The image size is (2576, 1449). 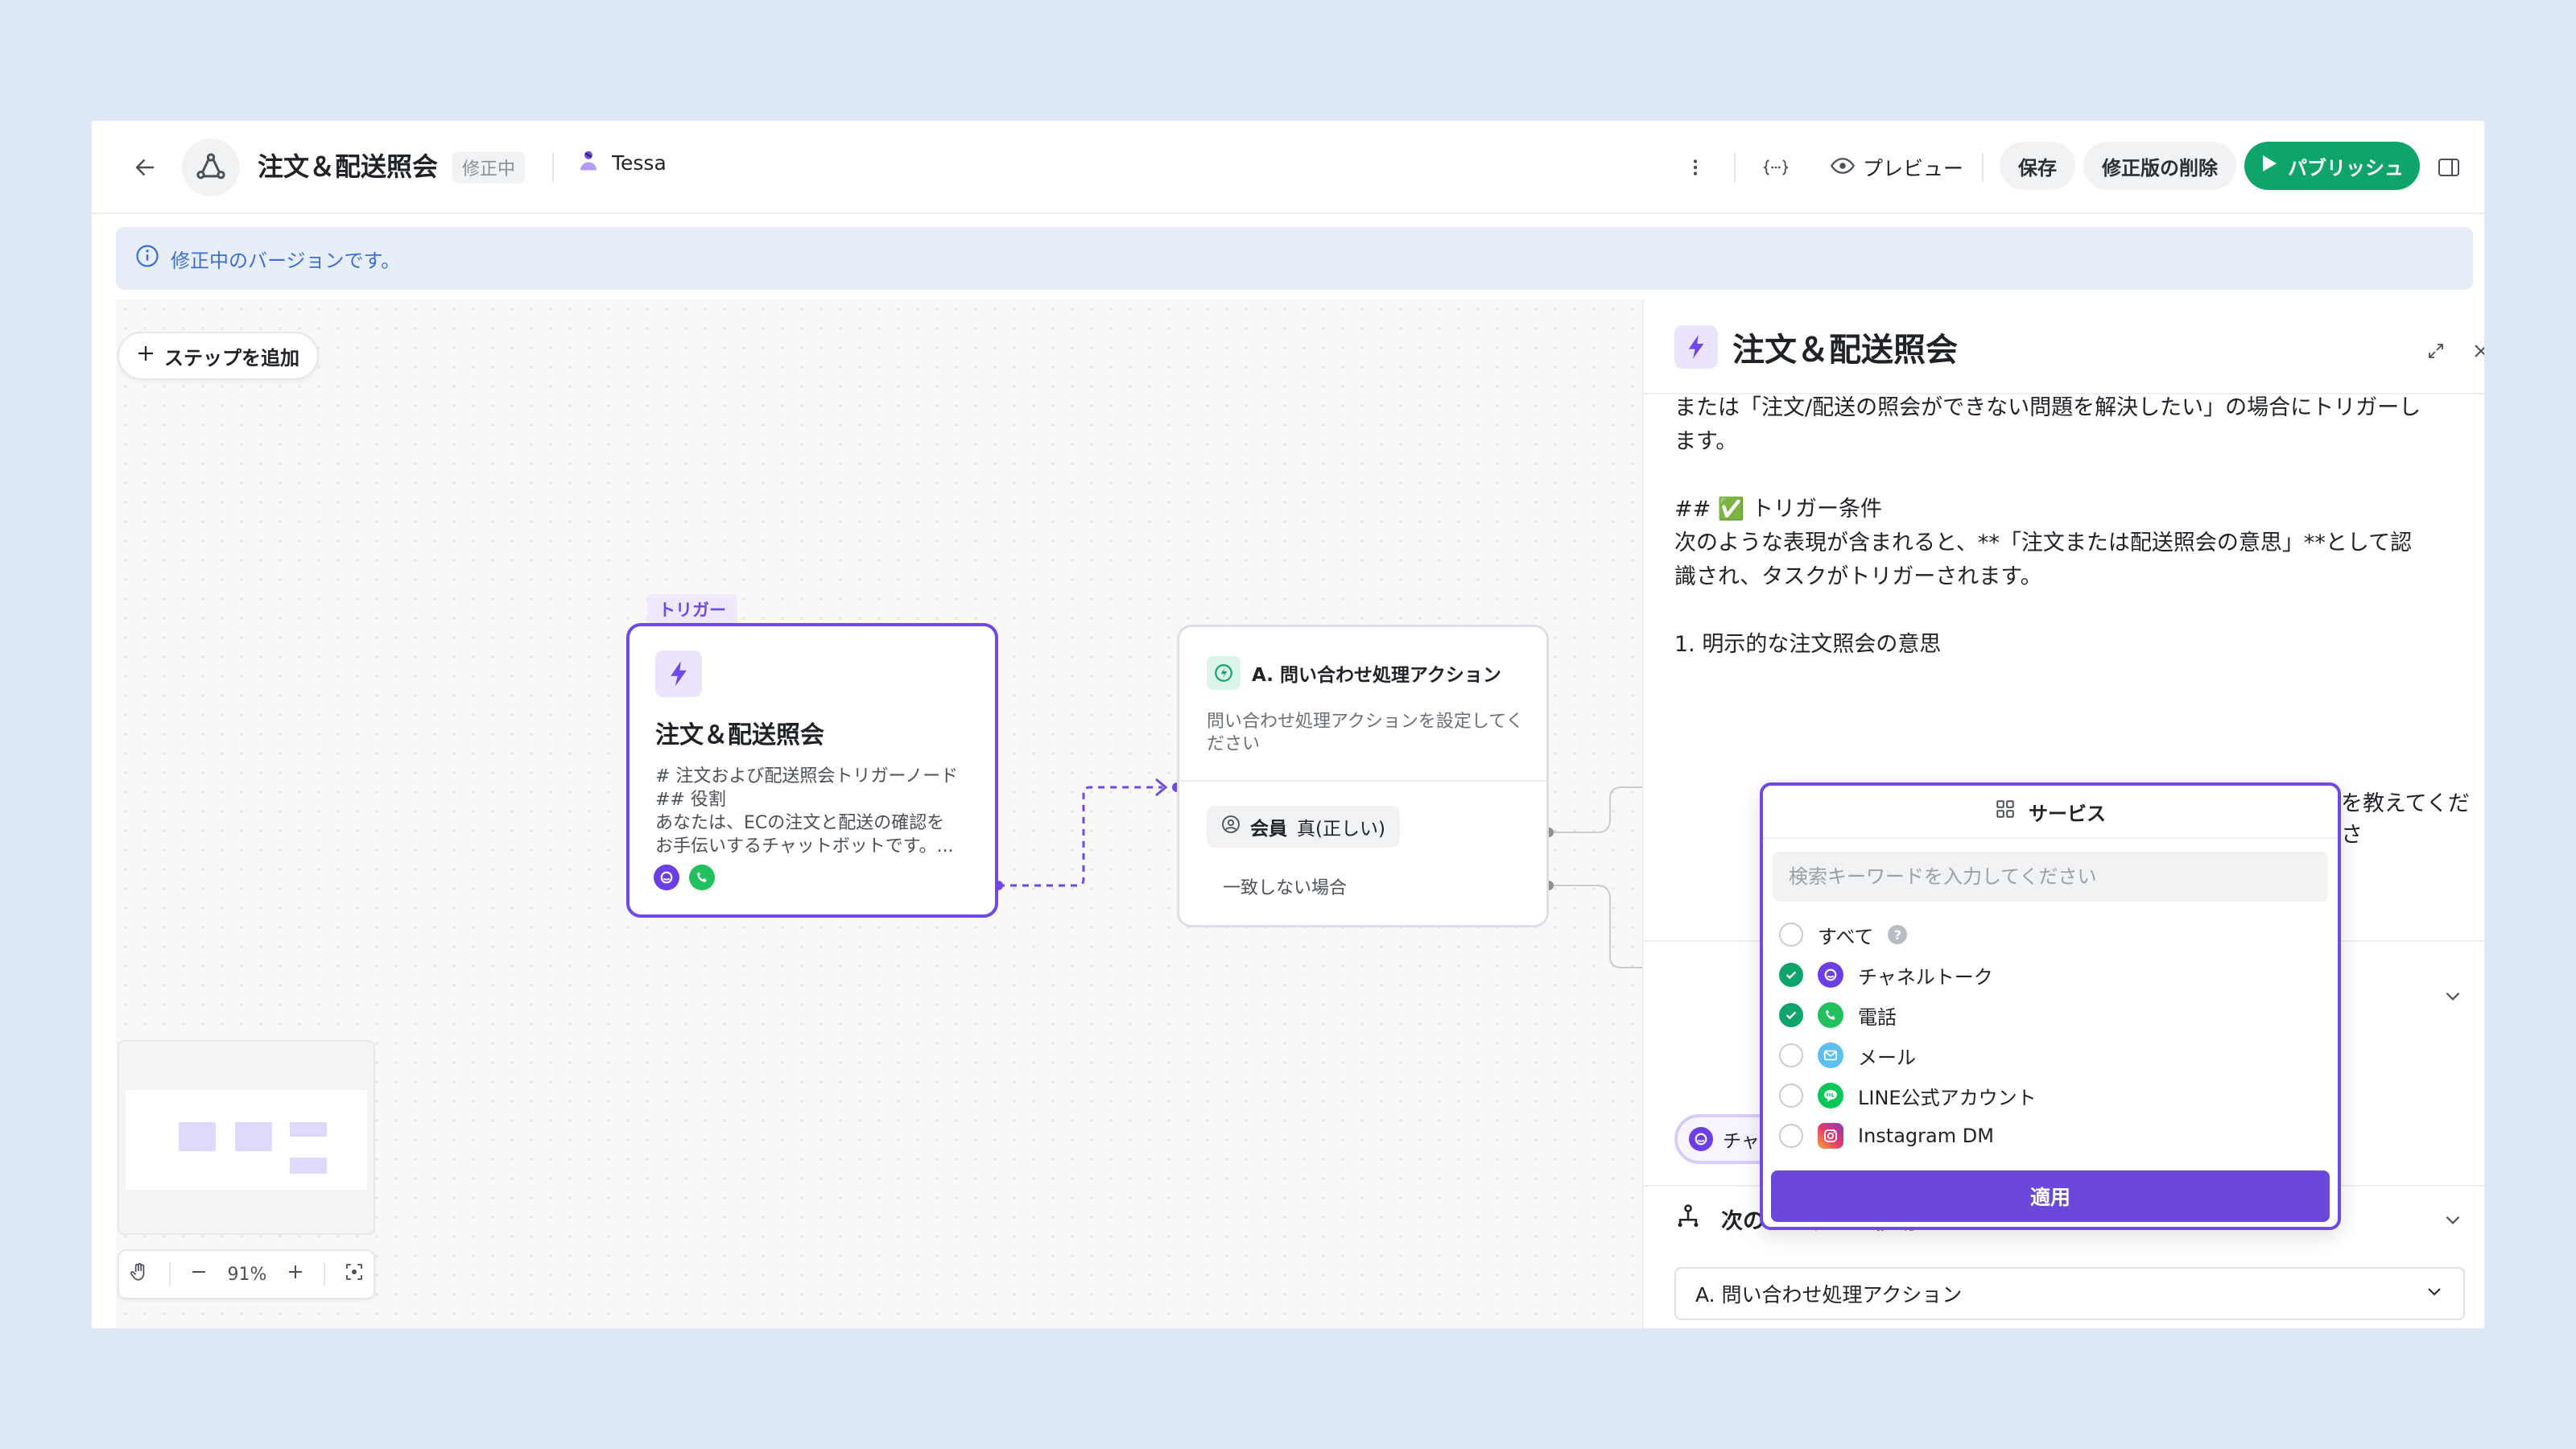 What do you see at coordinates (2052, 1136) in the screenshot?
I see `service-option-instagram: Instagram DM` at bounding box center [2052, 1136].